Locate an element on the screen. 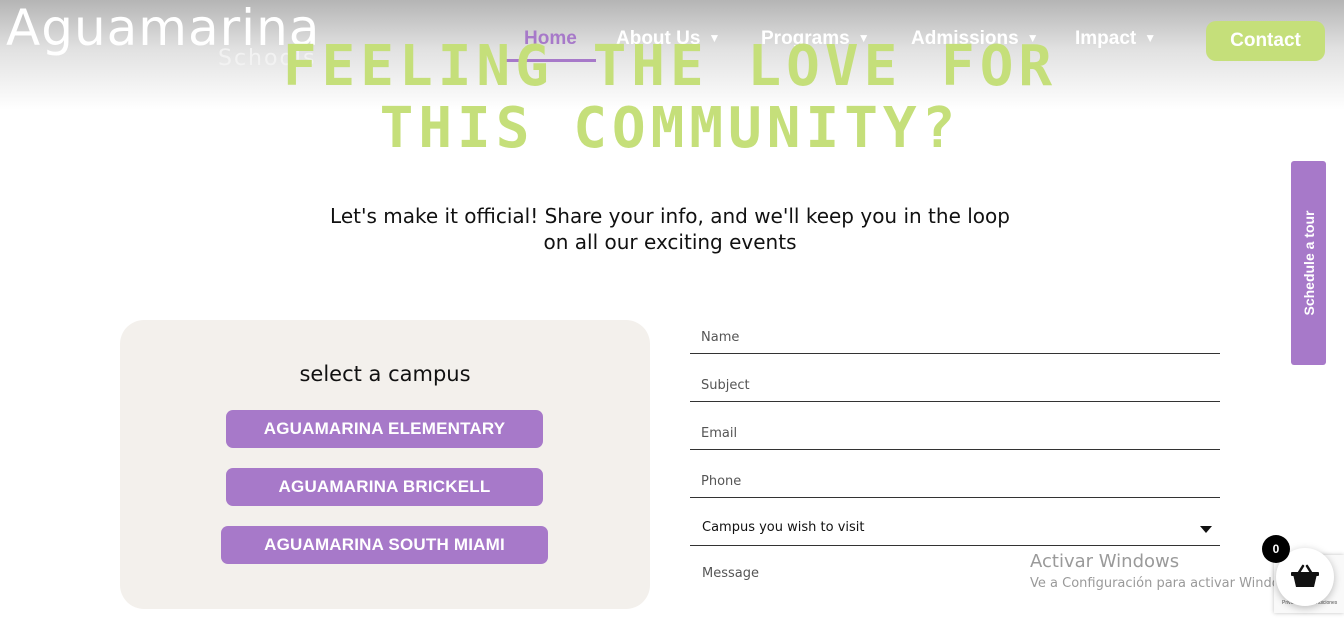 The width and height of the screenshot is (1344, 619). watermark-subtitle: Ve a Configuración para activar Windows. is located at coordinates (1166, 583).